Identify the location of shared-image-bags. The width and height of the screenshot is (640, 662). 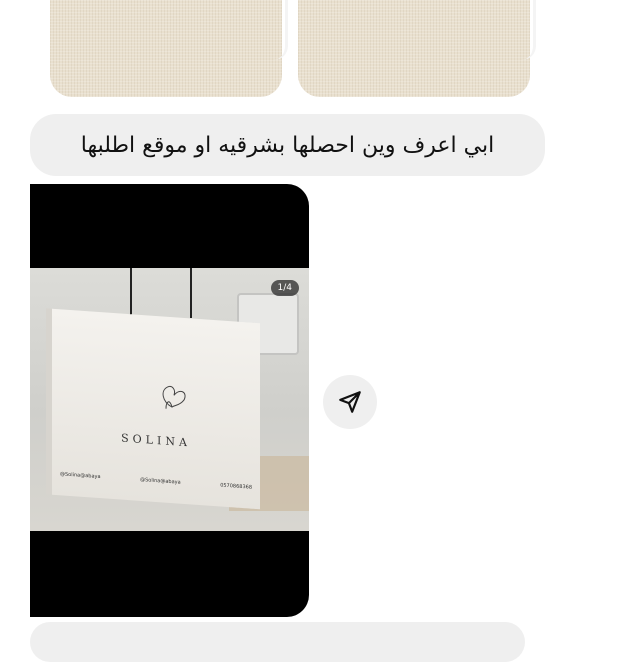
(285, 50).